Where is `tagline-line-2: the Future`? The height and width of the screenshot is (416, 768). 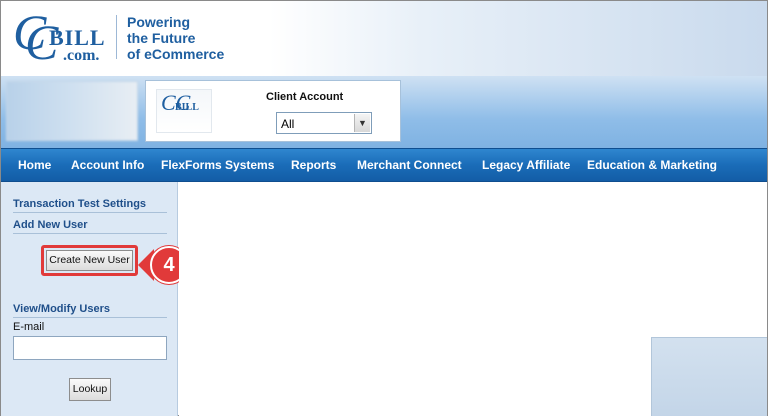
tagline-line-2: the Future is located at coordinates (161, 38).